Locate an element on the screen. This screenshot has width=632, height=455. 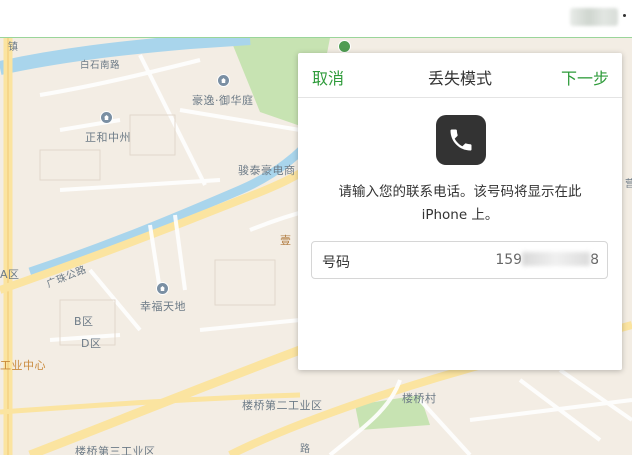
poi-label: 骏泰豪电商 is located at coordinates (267, 170).